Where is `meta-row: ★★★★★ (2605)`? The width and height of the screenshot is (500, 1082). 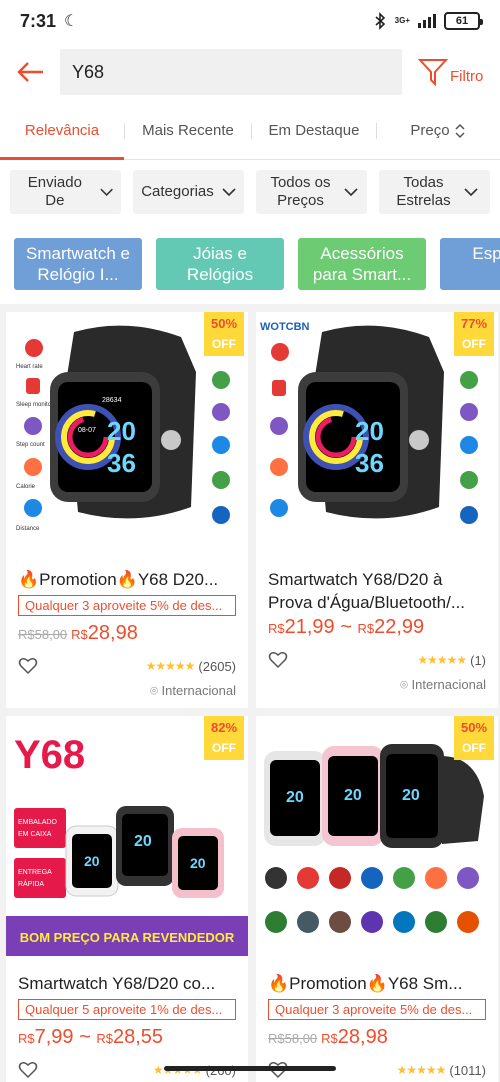 meta-row: ★★★★★ (2605) is located at coordinates (127, 660).